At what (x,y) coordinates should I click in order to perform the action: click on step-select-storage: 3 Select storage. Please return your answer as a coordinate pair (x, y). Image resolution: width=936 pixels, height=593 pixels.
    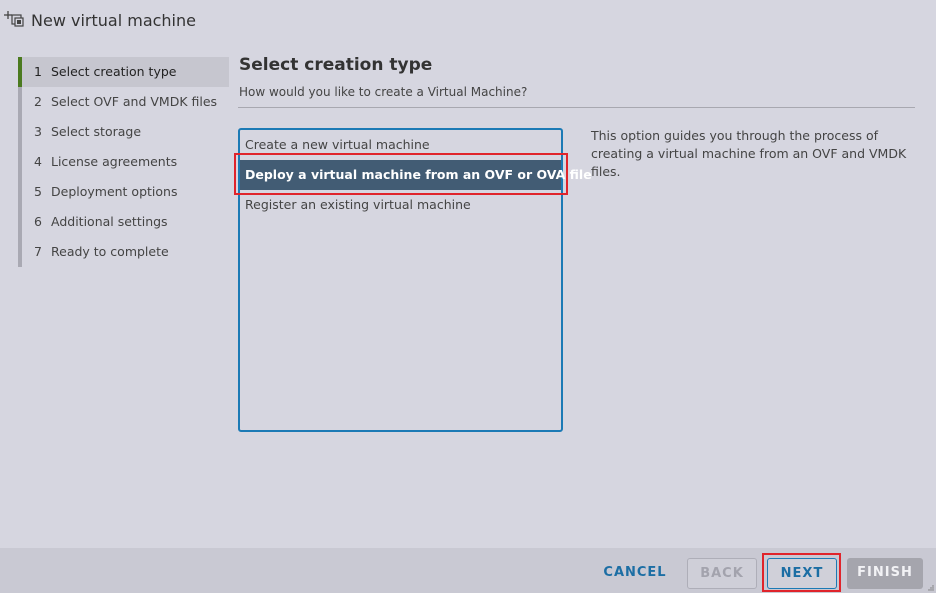
    Looking at the image, I should click on (125, 132).